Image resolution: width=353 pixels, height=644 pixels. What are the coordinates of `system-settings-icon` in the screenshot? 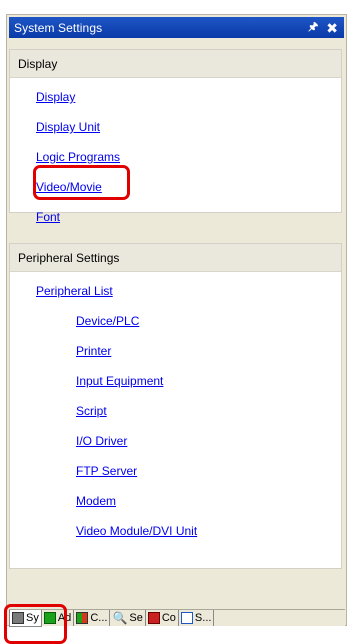 It's located at (18, 617).